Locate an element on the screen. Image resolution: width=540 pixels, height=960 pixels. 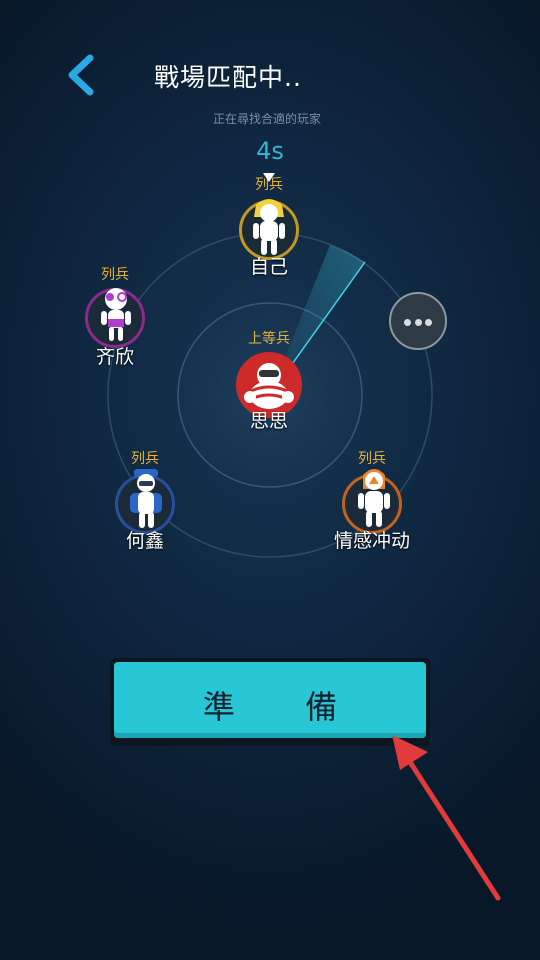
player-name: 思思 is located at coordinates (268, 421).